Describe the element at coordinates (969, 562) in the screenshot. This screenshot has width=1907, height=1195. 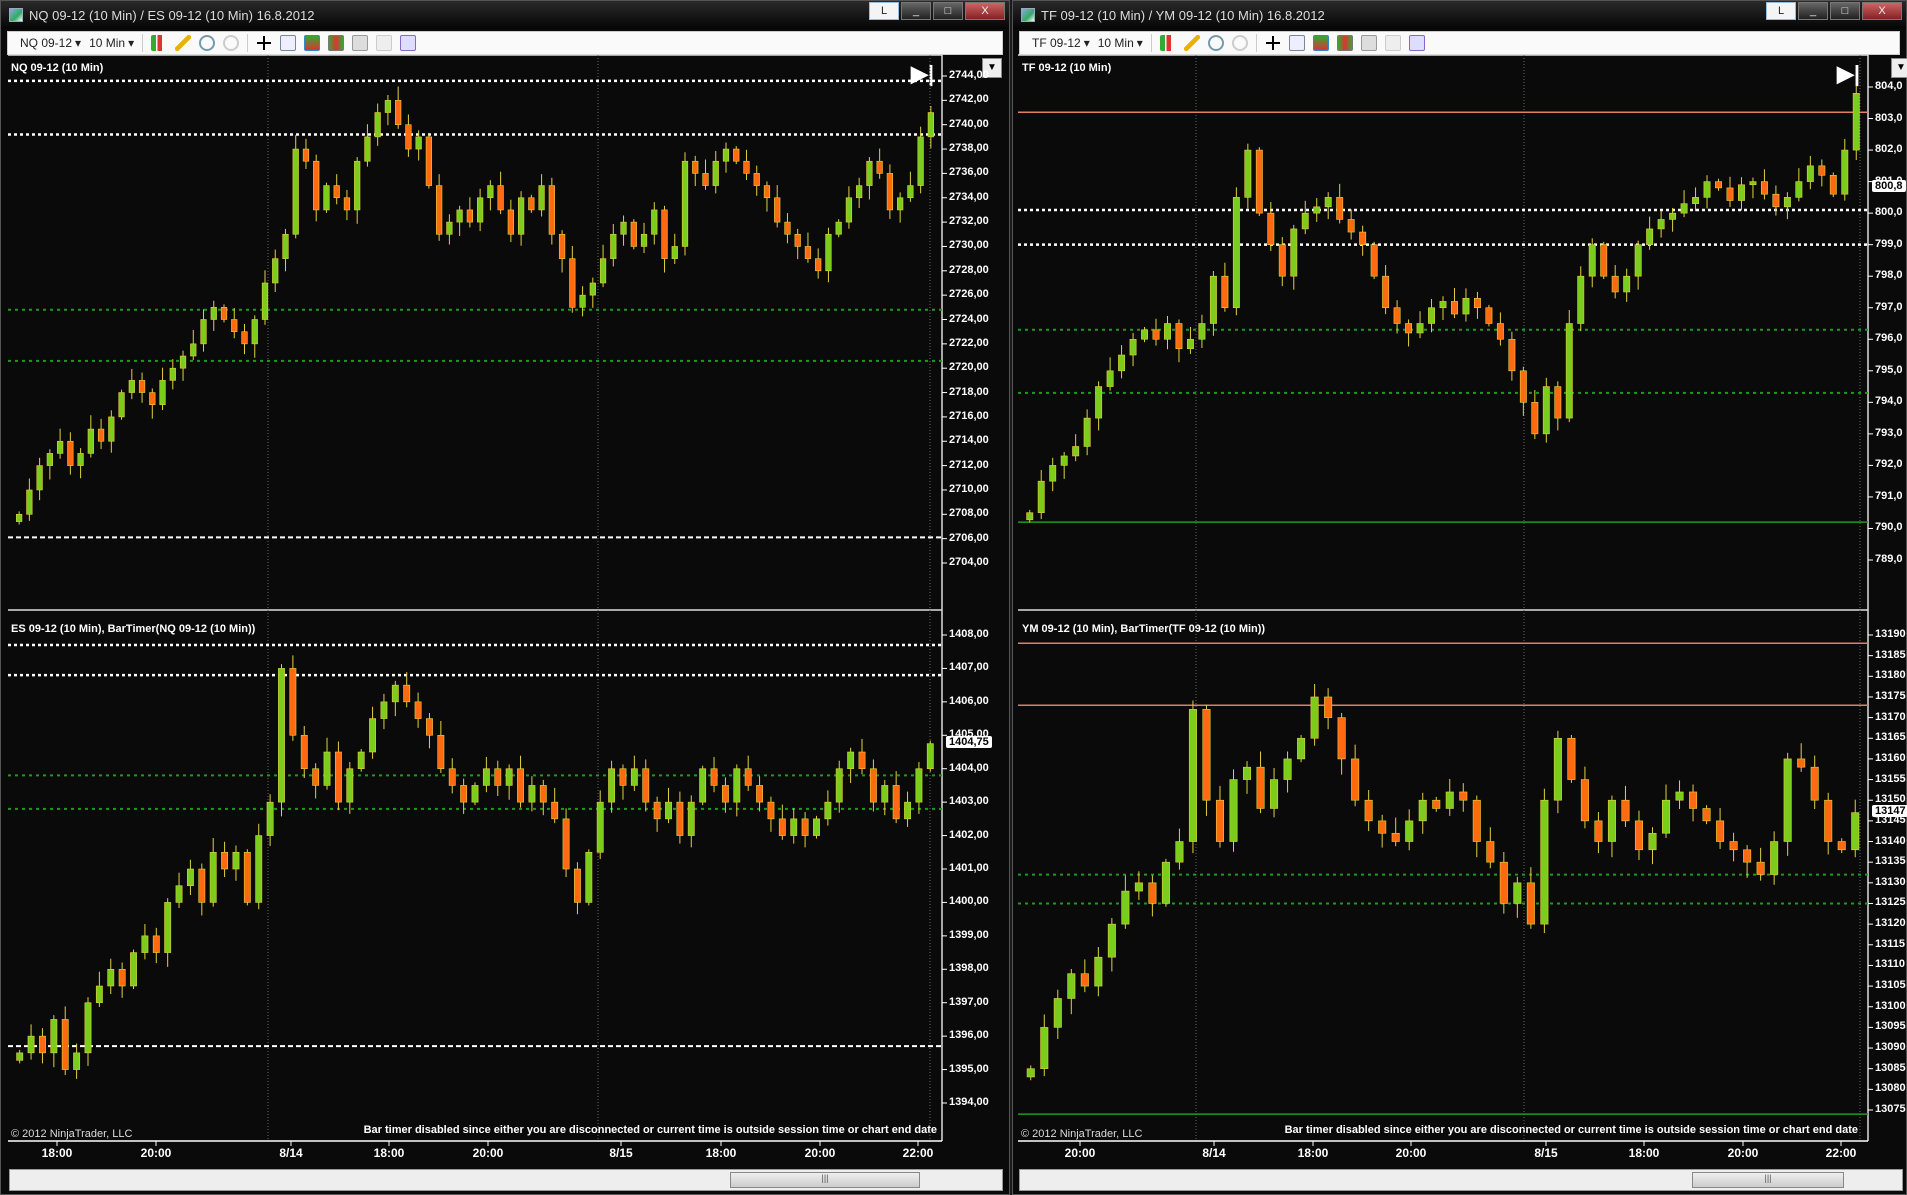
I see `price-tick-label: 2704,00` at that location.